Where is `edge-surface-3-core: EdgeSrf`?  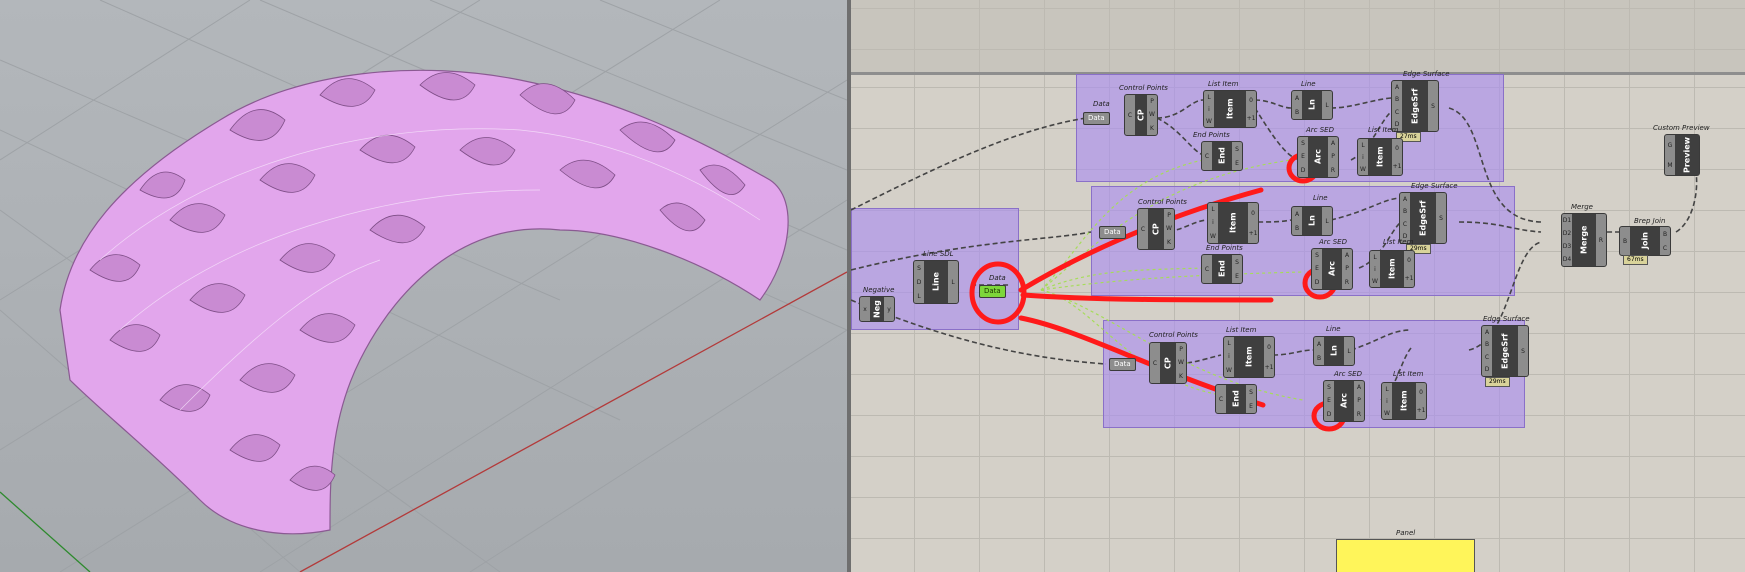
edge-surface-3-core: EdgeSrf is located at coordinates (1505, 351).